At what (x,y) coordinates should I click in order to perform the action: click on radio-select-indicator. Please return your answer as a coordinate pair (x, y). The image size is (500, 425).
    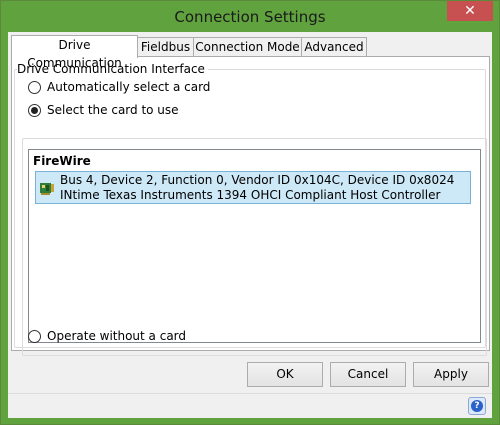
    Looking at the image, I should click on (34, 110).